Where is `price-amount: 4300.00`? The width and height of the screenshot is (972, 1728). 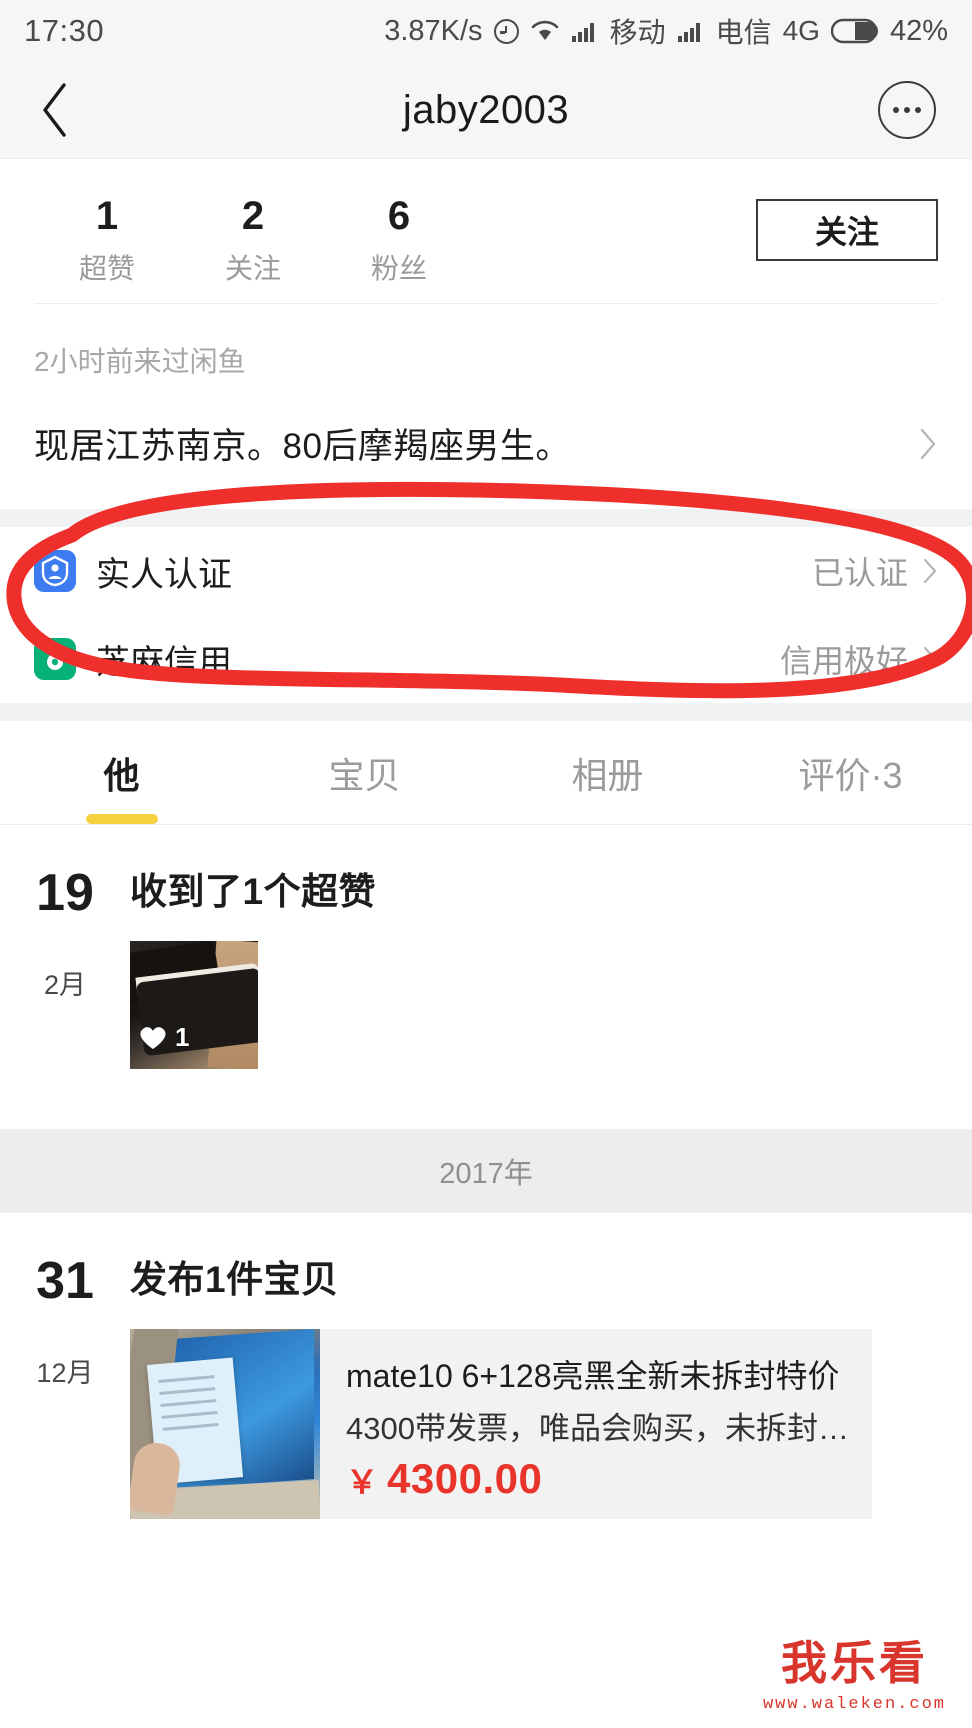 price-amount: 4300.00 is located at coordinates (465, 1479).